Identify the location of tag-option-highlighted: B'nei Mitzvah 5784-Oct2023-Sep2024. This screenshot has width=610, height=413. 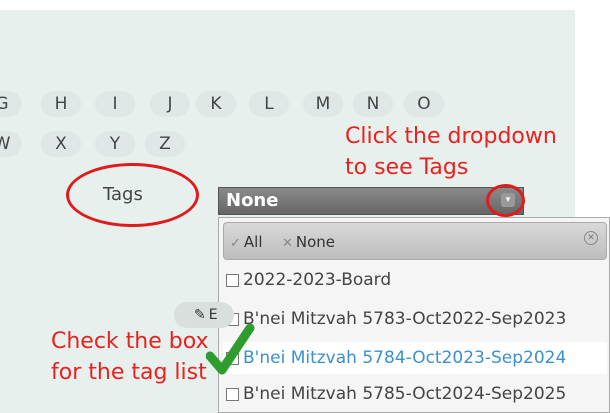
(415, 358).